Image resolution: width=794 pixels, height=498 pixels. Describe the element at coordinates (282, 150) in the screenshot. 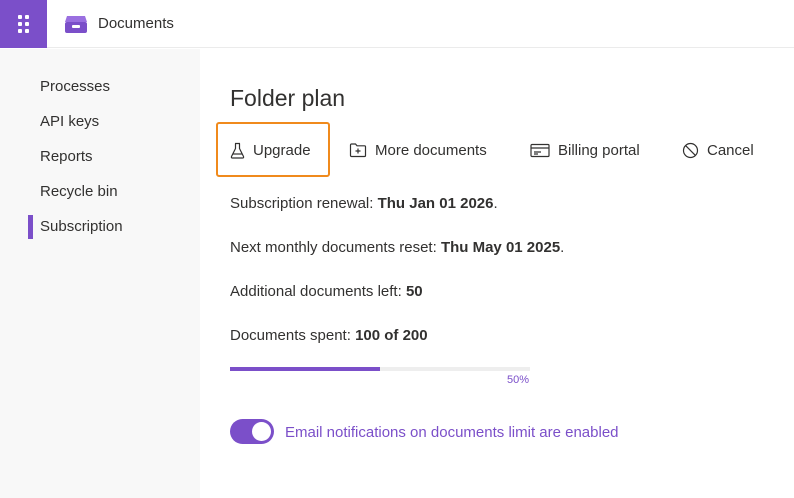

I see `upgrade-button-label: Upgrade` at that location.